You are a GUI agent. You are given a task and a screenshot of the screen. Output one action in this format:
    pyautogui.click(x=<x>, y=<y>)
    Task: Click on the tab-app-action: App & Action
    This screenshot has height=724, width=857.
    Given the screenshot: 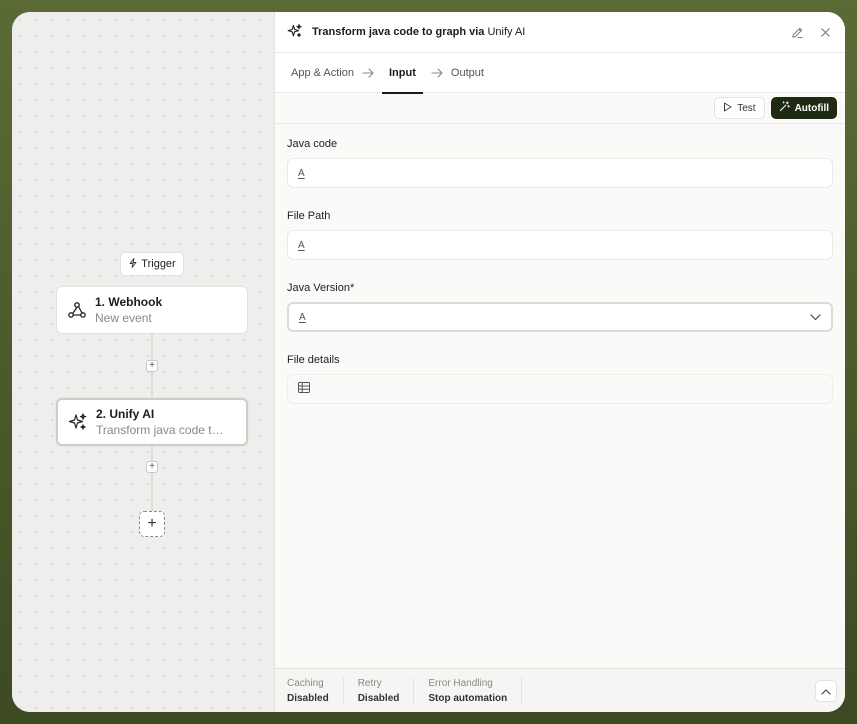 What is the action you would take?
    pyautogui.click(x=322, y=73)
    